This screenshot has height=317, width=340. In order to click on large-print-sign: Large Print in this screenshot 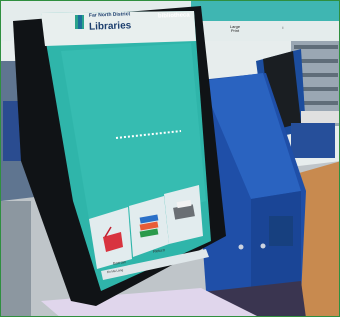, I will do `click(235, 28)`.